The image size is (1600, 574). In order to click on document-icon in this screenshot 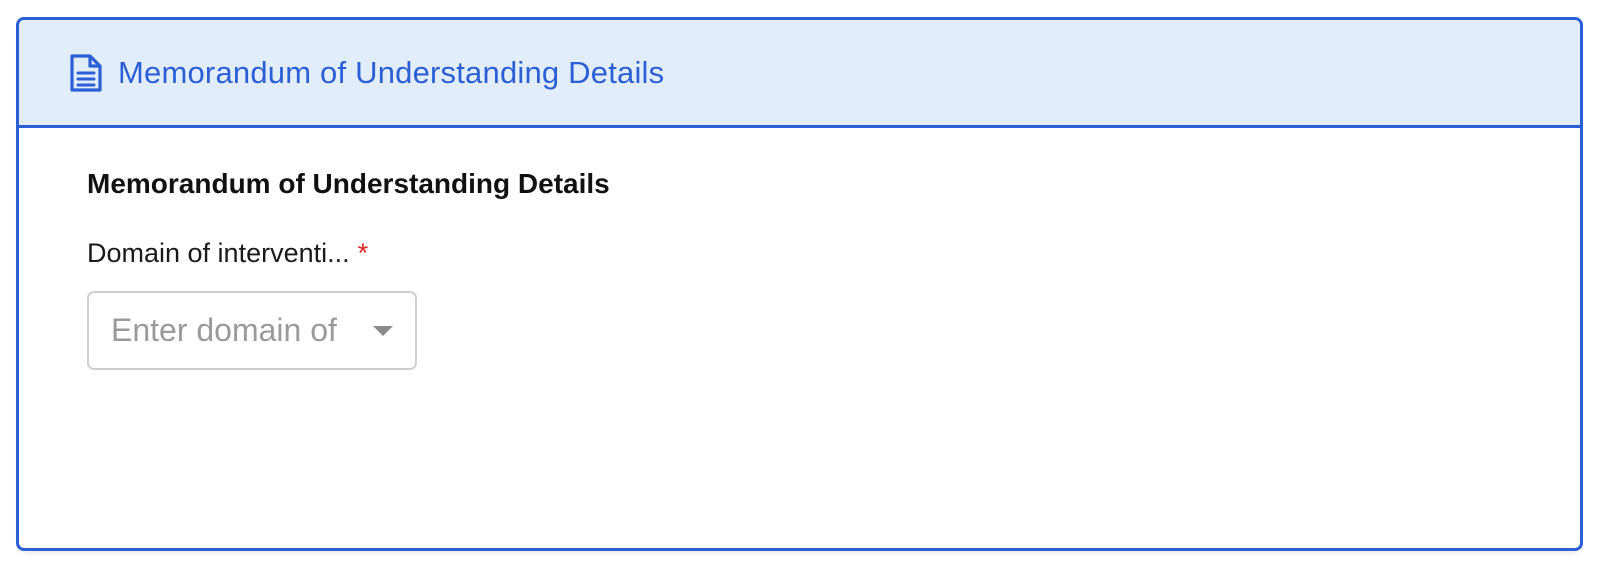, I will do `click(86, 73)`.